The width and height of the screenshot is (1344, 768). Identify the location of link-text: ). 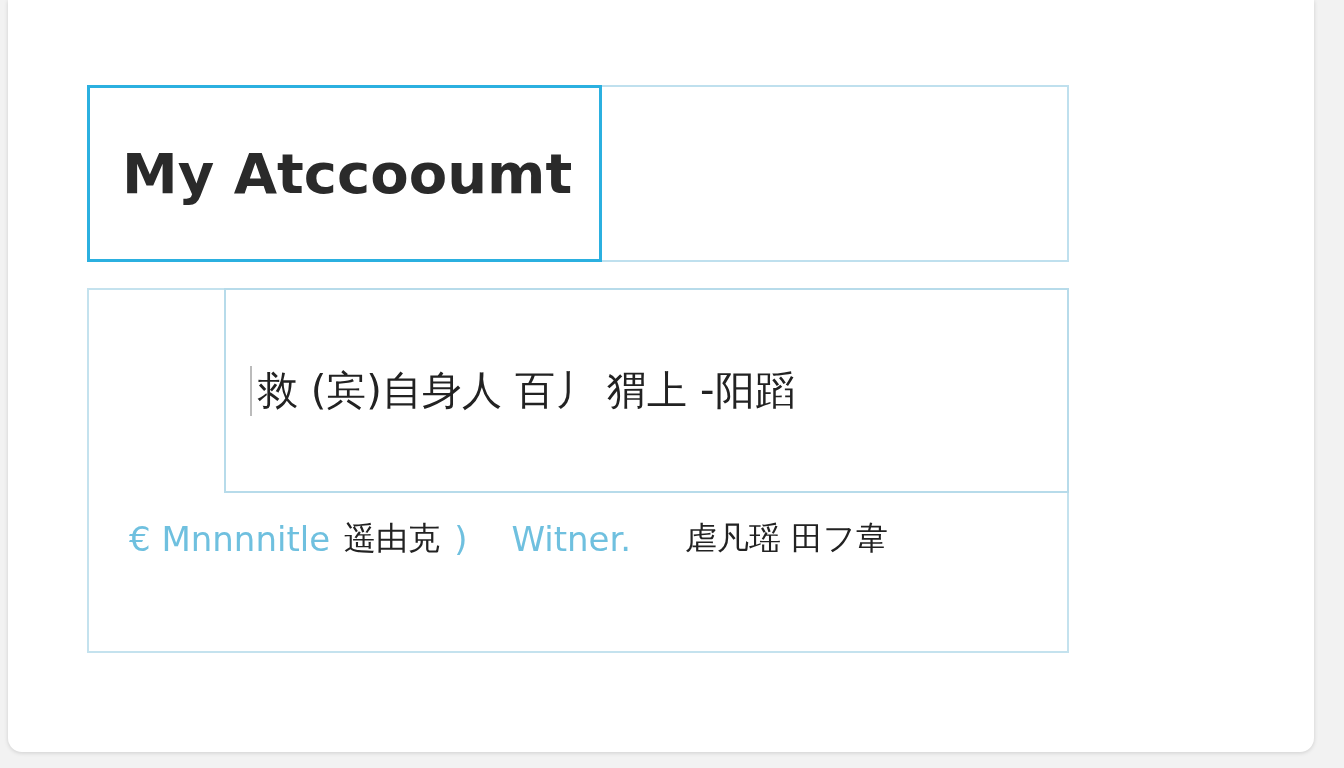
(461, 539).